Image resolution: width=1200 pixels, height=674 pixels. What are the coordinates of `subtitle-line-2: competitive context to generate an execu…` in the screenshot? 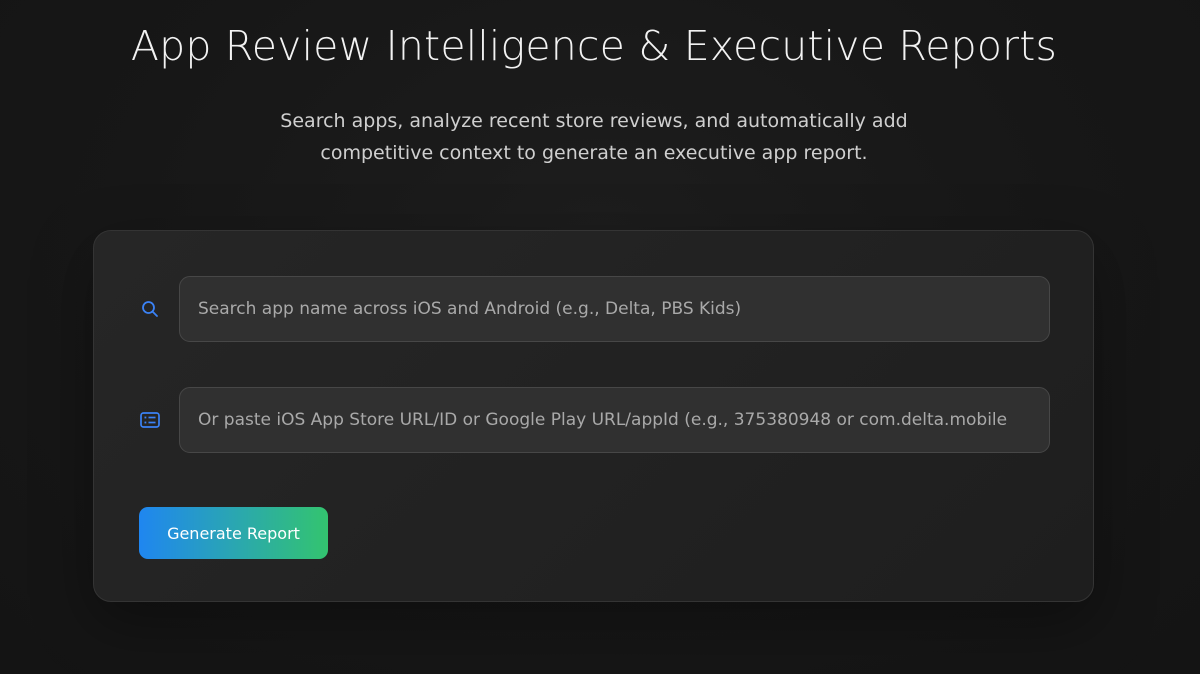 It's located at (594, 153).